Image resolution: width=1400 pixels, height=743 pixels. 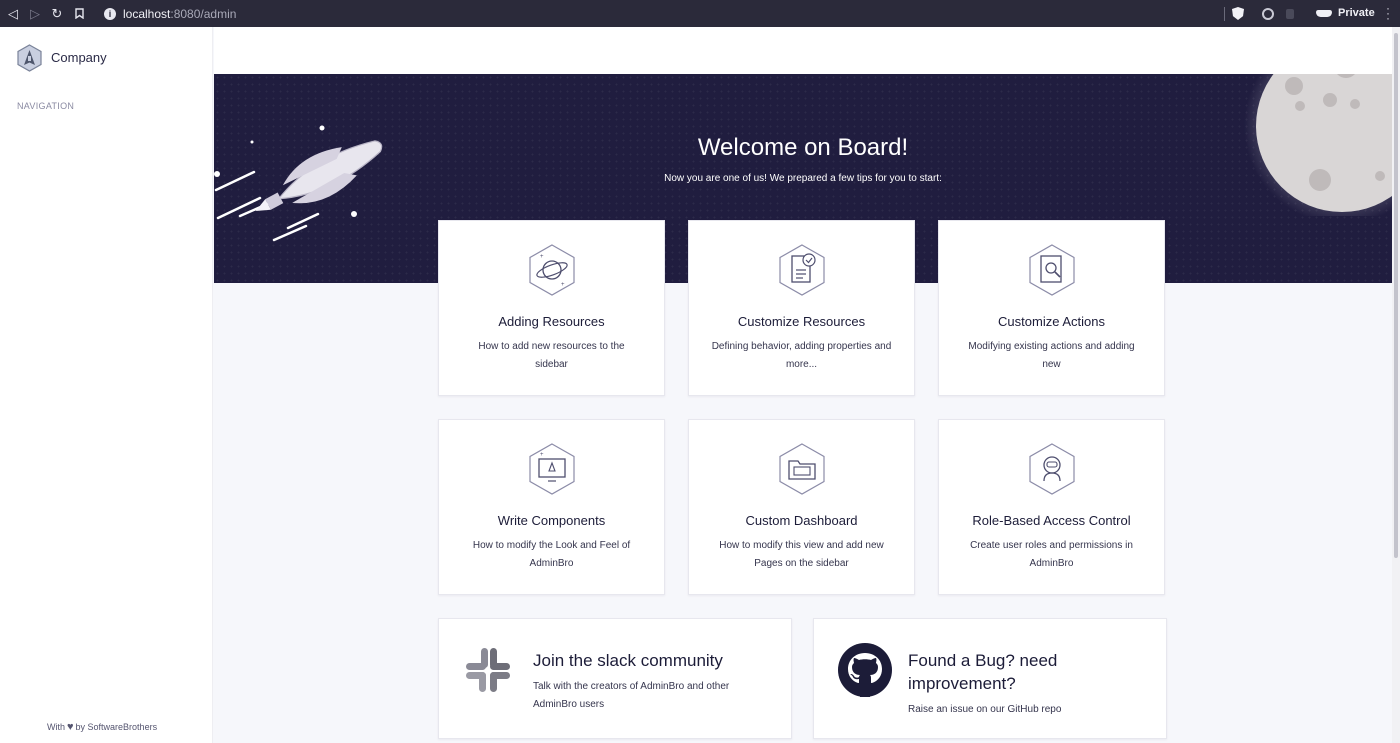 What do you see at coordinates (551, 520) in the screenshot?
I see `card-title: Write Components` at bounding box center [551, 520].